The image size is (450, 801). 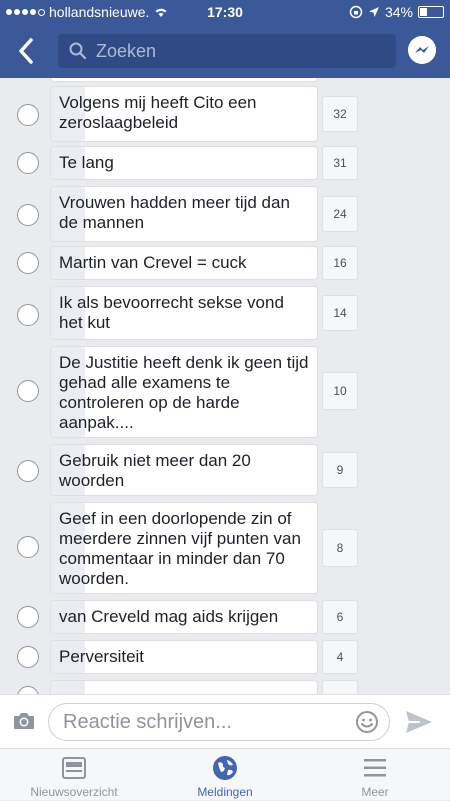 I want to click on send-icon, so click(x=419, y=722).